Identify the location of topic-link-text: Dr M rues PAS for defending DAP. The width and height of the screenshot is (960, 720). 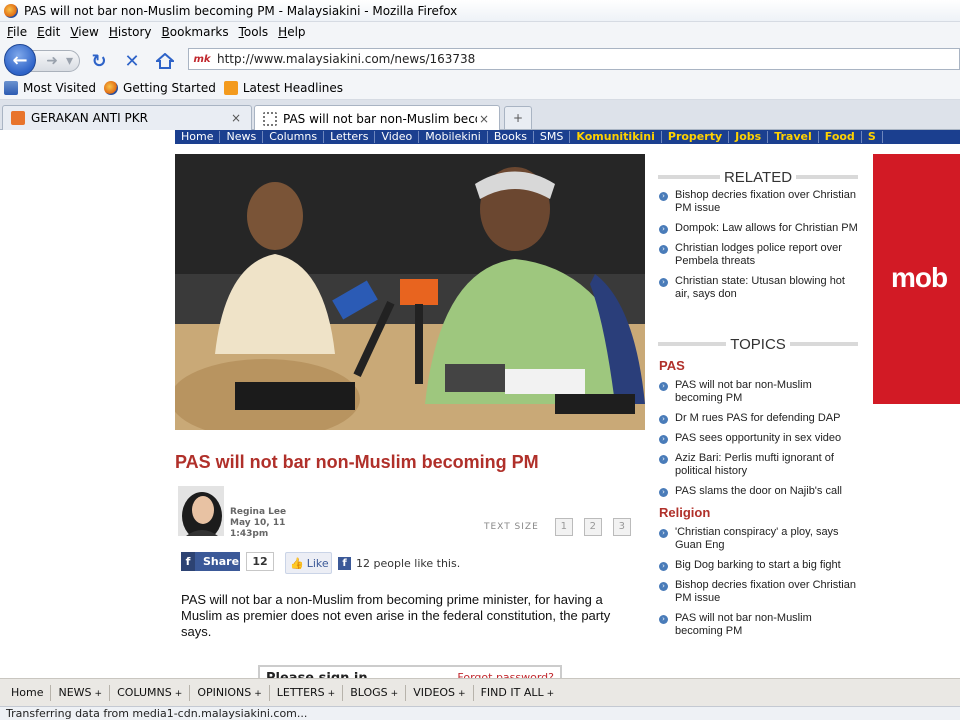
(757, 418).